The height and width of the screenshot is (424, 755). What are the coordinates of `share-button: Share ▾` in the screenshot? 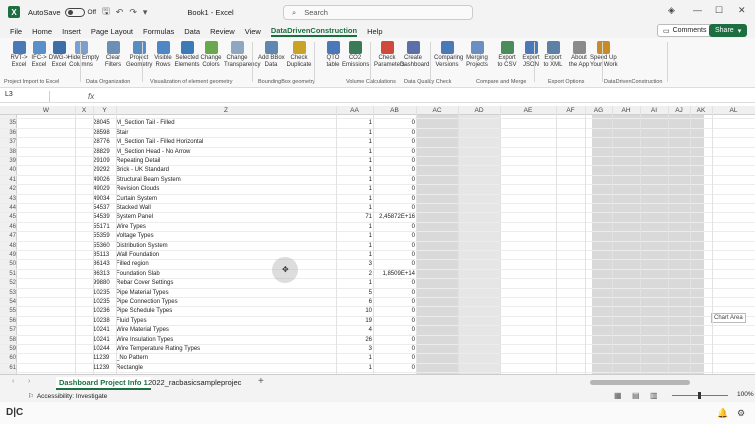 It's located at (728, 30).